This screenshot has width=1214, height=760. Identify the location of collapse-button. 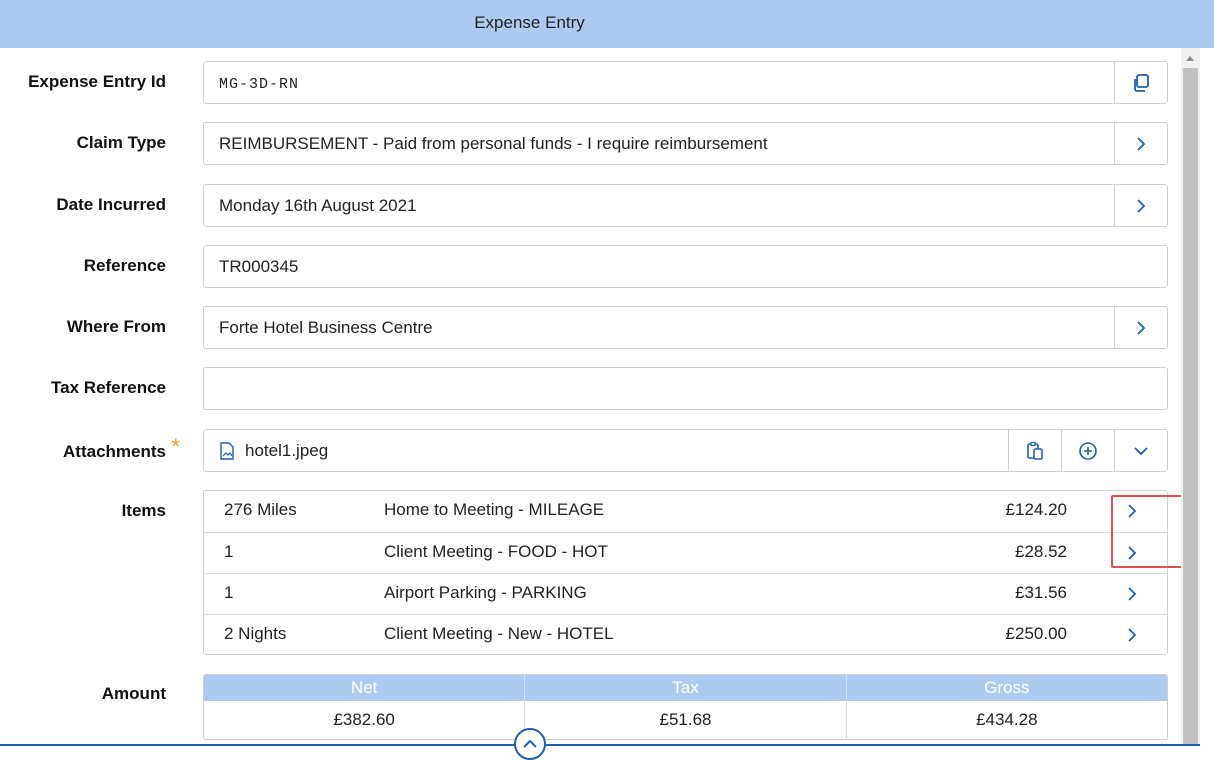
(530, 744).